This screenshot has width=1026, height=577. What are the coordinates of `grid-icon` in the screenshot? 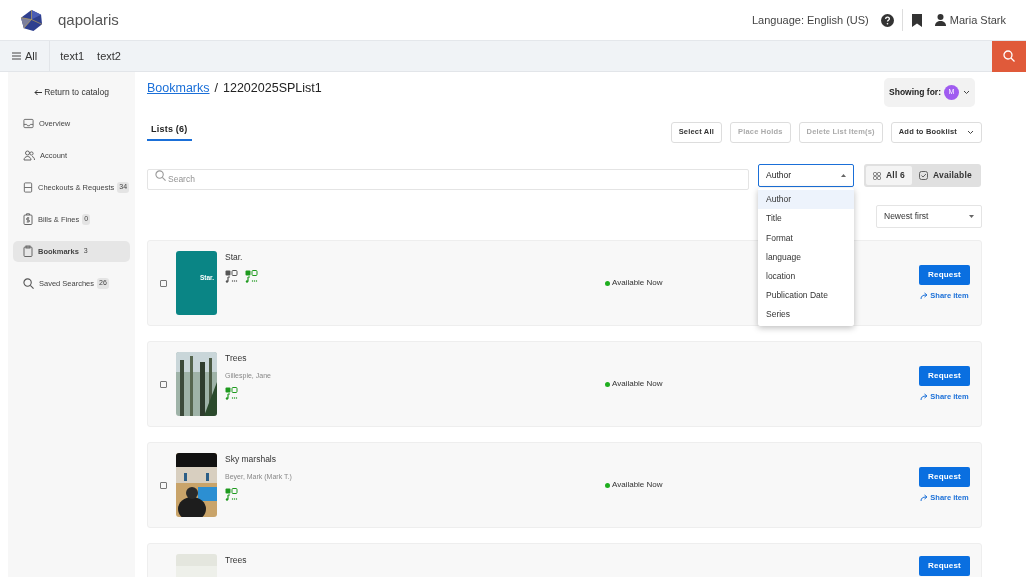 It's located at (877, 175).